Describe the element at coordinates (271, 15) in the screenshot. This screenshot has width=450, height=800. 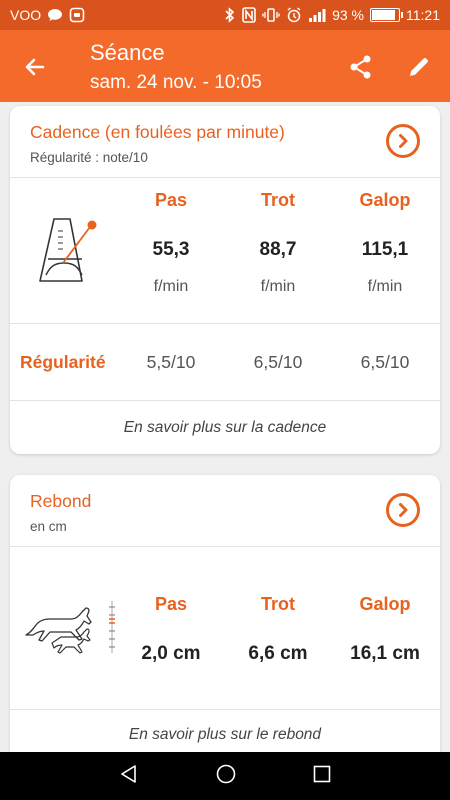
I see `vibrate-icon` at that location.